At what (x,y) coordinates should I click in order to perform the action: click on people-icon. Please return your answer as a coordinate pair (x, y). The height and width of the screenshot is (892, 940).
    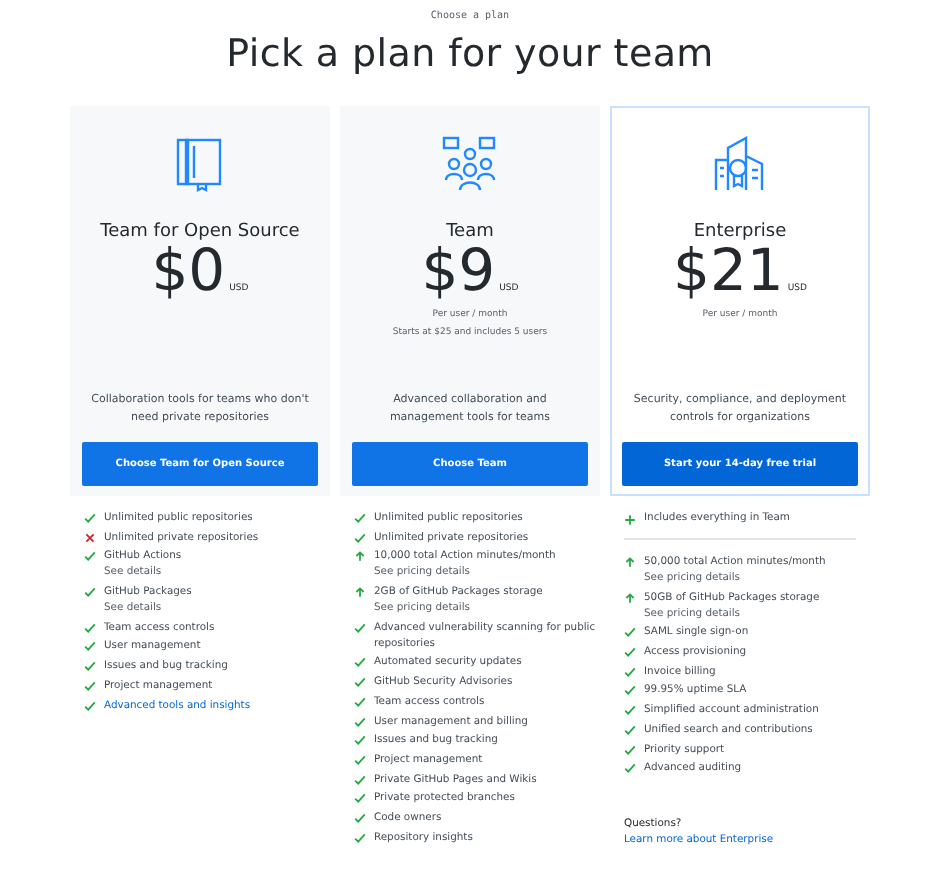
    Looking at the image, I should click on (470, 164).